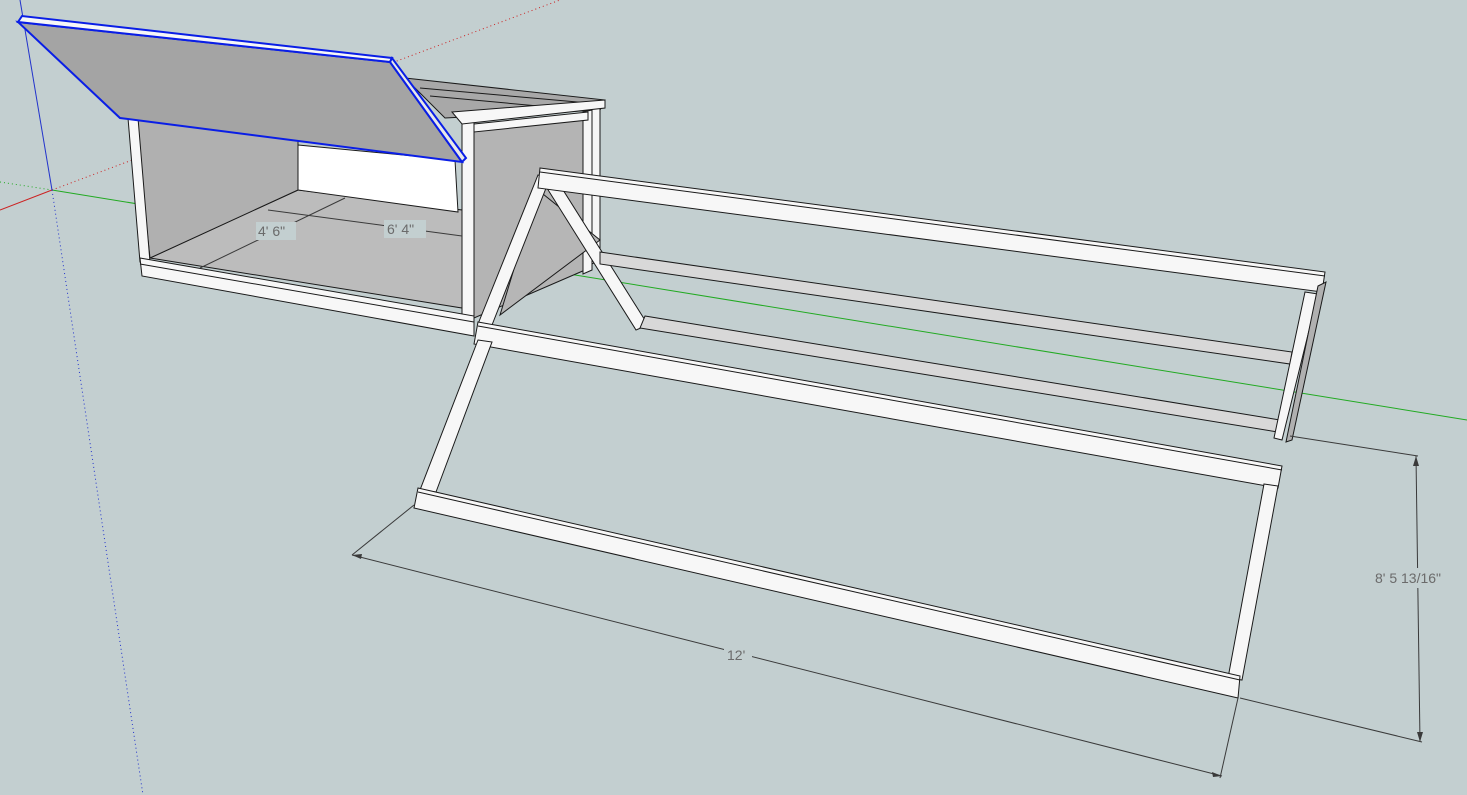 This screenshot has width=1467, height=795. What do you see at coordinates (736, 655) in the screenshot?
I see `dimension-label-run-length: 12'` at bounding box center [736, 655].